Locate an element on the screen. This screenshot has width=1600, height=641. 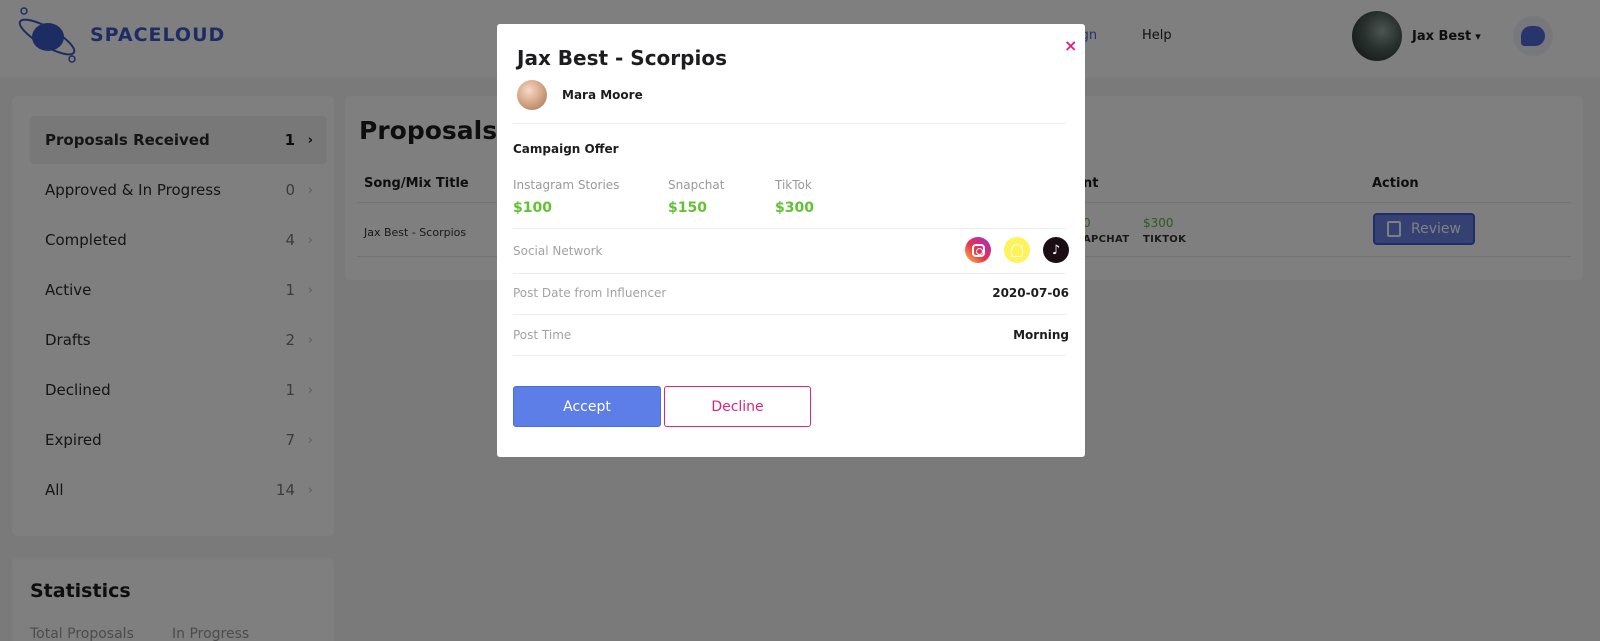
instagram-icon is located at coordinates (978, 250).